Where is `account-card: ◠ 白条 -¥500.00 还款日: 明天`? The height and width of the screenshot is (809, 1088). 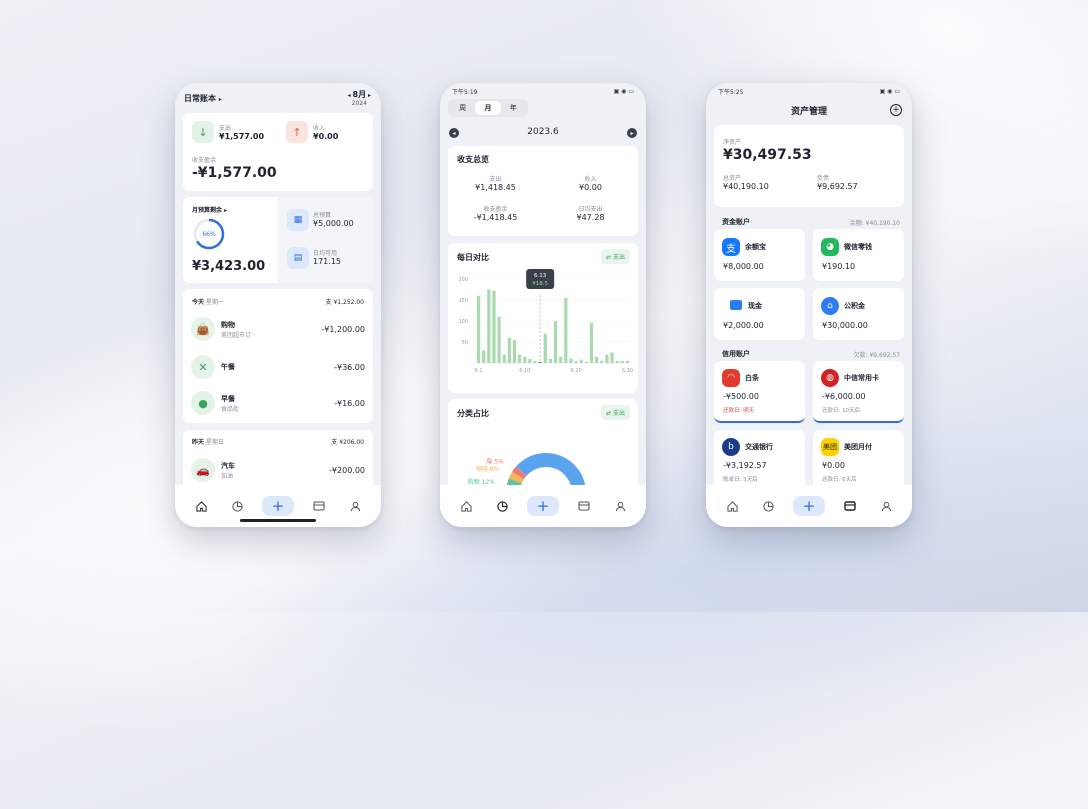
account-card: ◠ 白条 -¥500.00 还款日: 明天 is located at coordinates (759, 392).